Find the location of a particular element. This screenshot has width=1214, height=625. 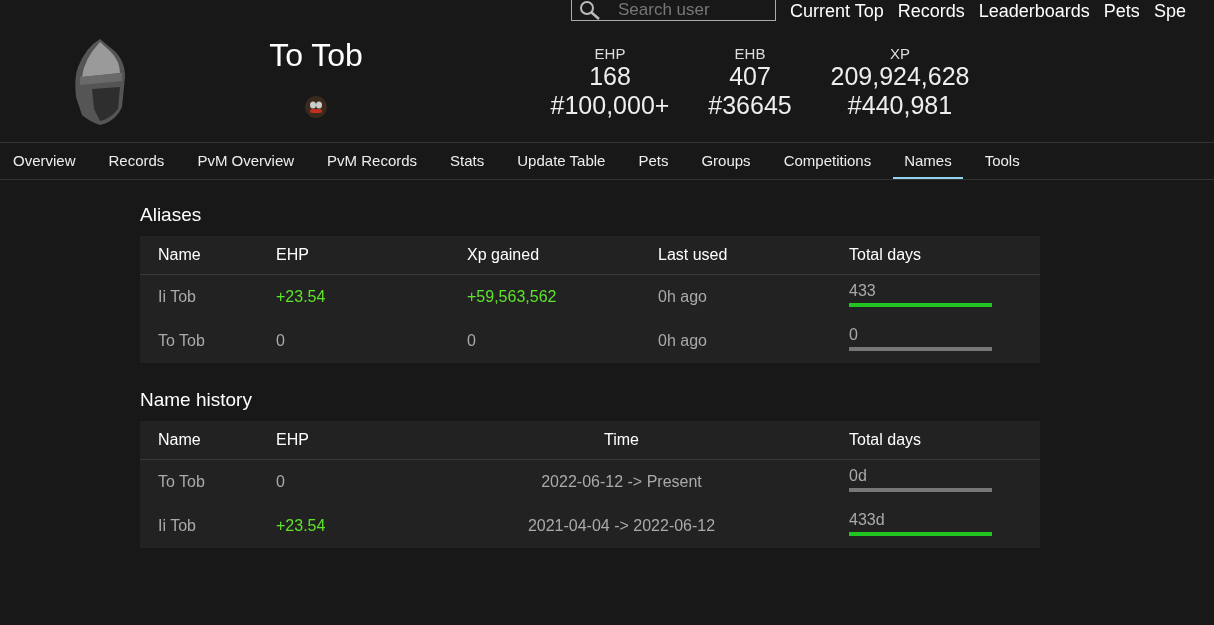

table-cell-text: 2022-06-12 -> Present is located at coordinates (621, 482).